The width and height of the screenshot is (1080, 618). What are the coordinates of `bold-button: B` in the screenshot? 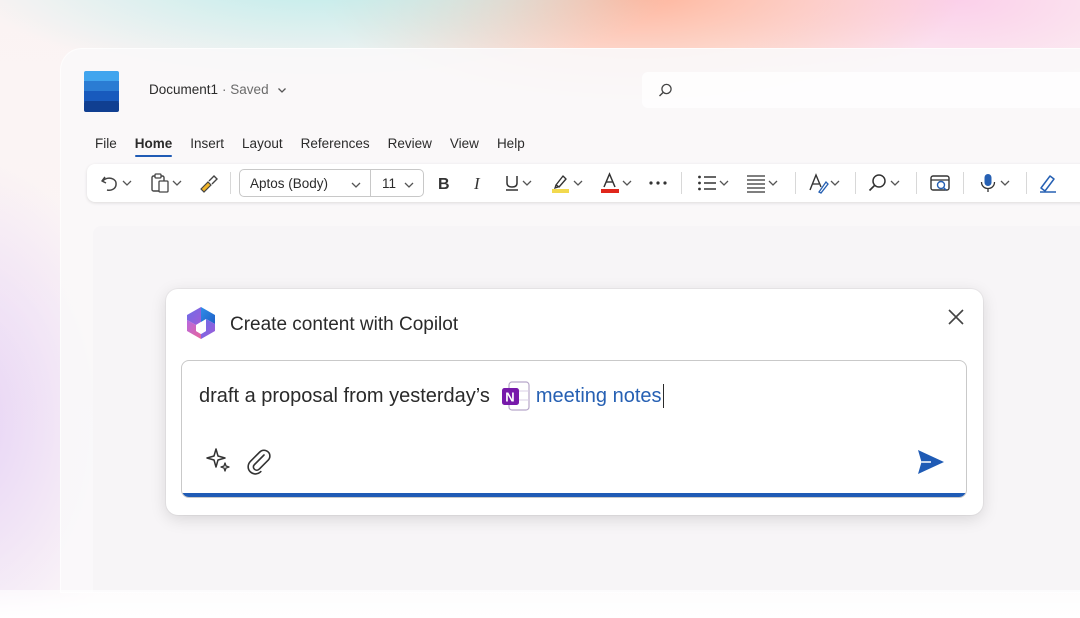 It's located at (444, 183).